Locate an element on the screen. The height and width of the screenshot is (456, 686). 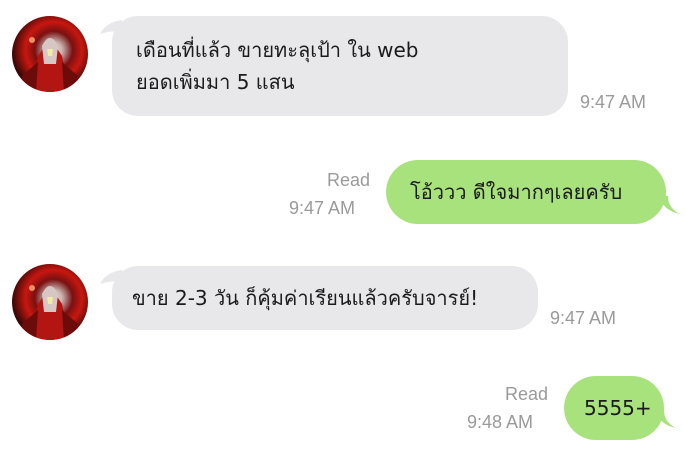
message-text-line: เดือนที่แล้ว ขายทะลุเป้า ใน web is located at coordinates (277, 50).